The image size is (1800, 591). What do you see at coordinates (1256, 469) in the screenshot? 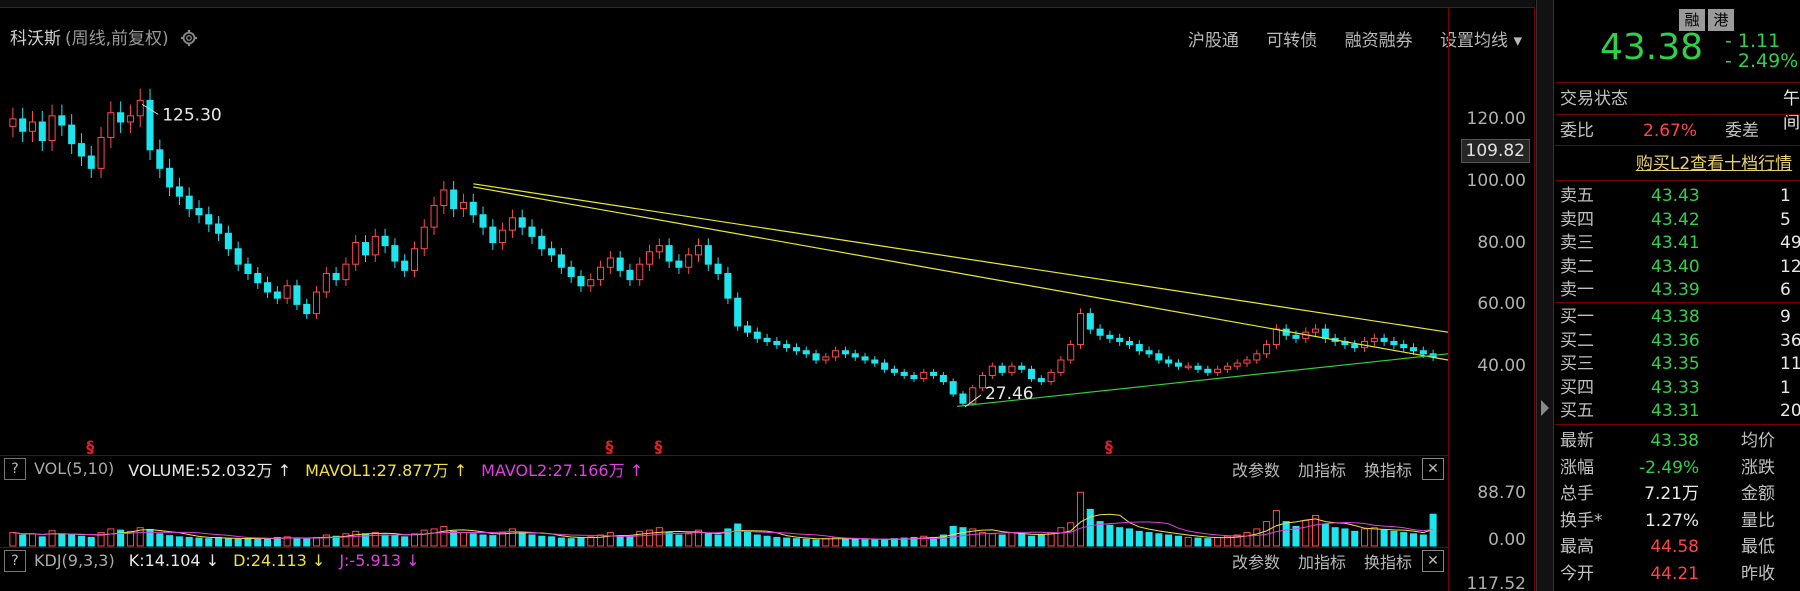
I see `vol-edit-params: 改参数` at bounding box center [1256, 469].